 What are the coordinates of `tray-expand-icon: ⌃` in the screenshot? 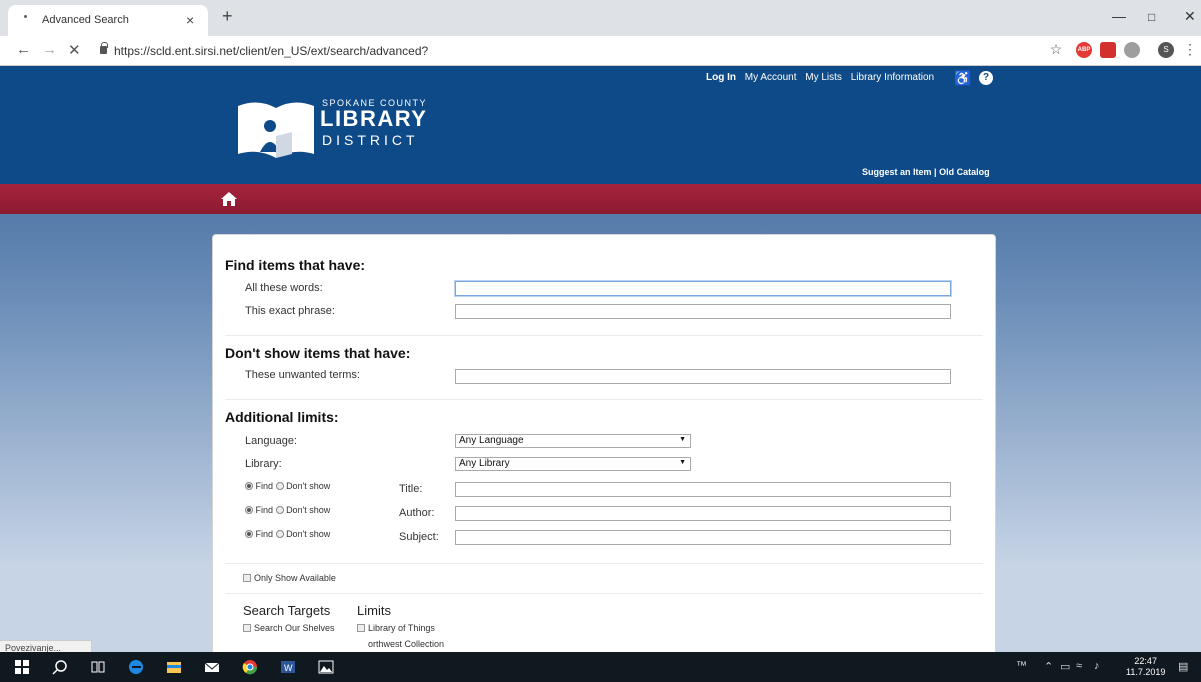 It's located at (1048, 666).